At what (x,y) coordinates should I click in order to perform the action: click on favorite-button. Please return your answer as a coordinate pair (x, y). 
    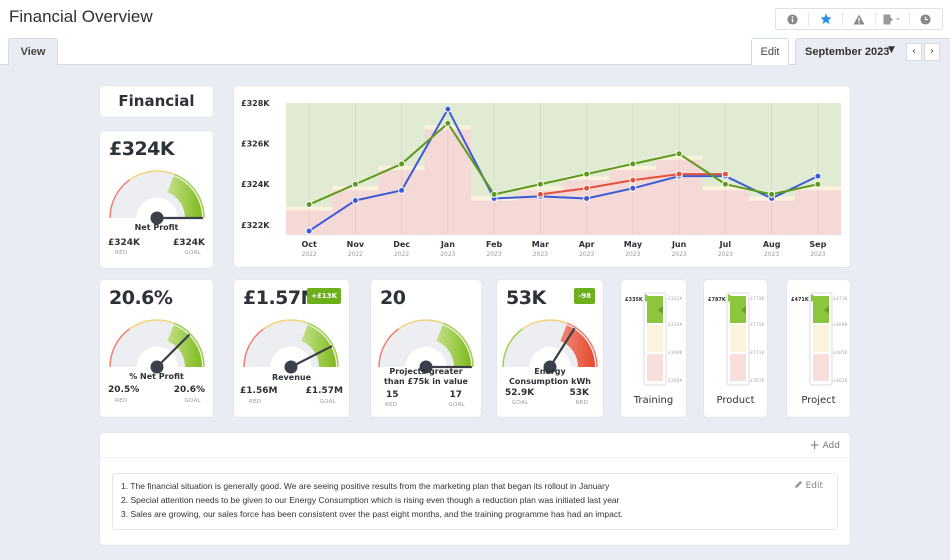
    Looking at the image, I should click on (826, 19).